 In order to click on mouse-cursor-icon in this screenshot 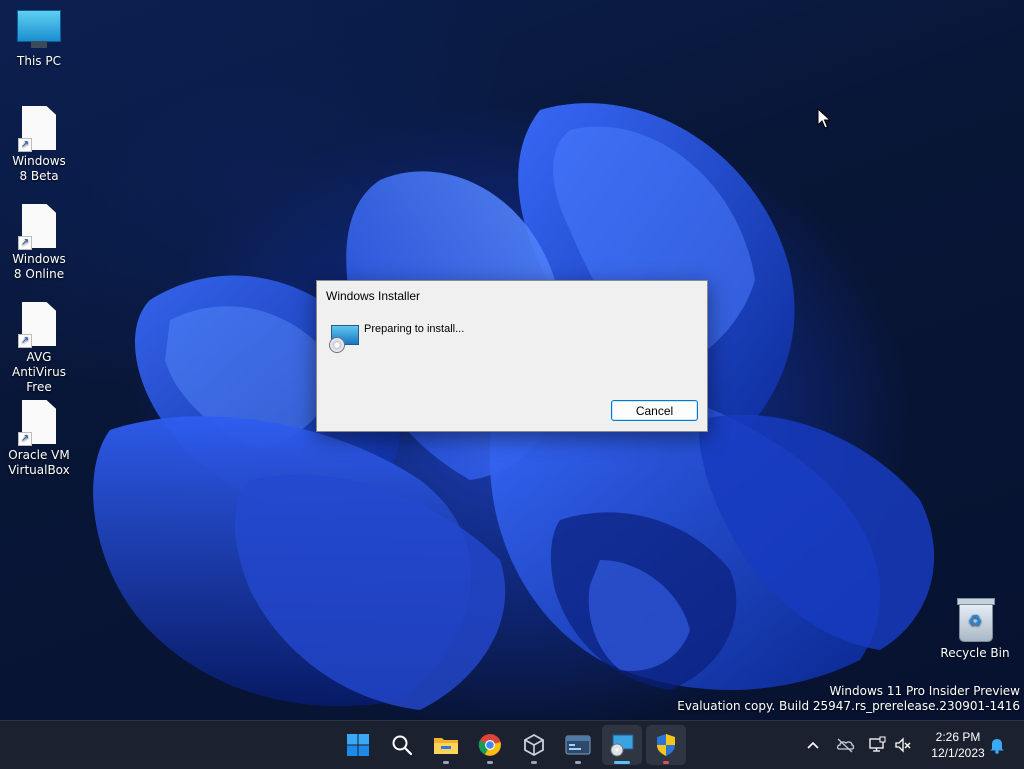, I will do `click(824, 118)`.